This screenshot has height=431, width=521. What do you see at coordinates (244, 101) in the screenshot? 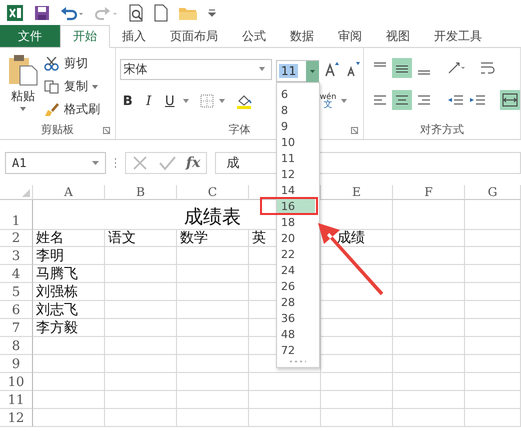
I see `fill-color-icon` at bounding box center [244, 101].